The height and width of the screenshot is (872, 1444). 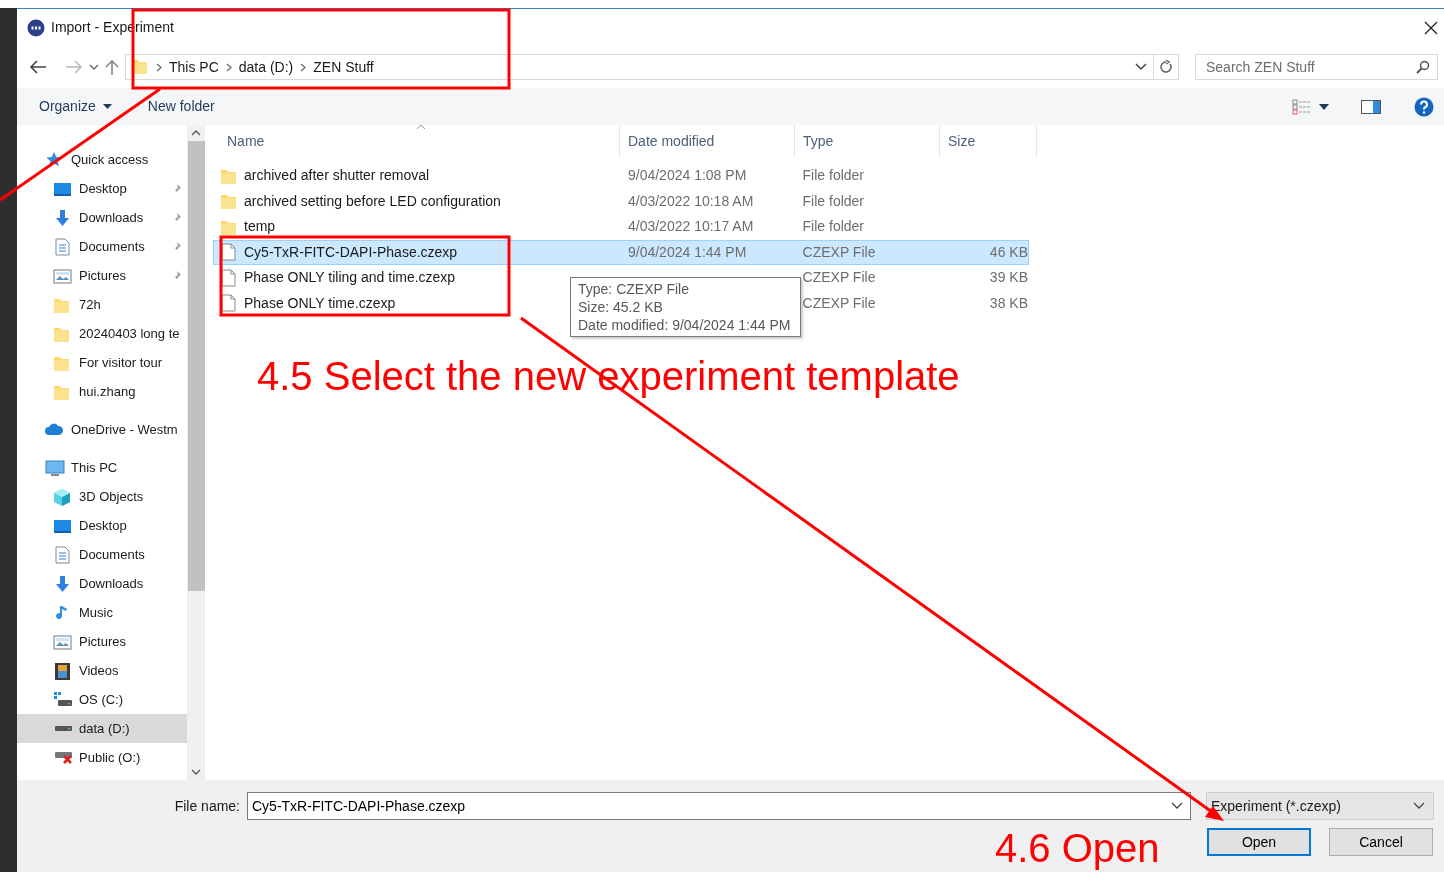 I want to click on navigation-item: Videos, so click(x=102, y=670).